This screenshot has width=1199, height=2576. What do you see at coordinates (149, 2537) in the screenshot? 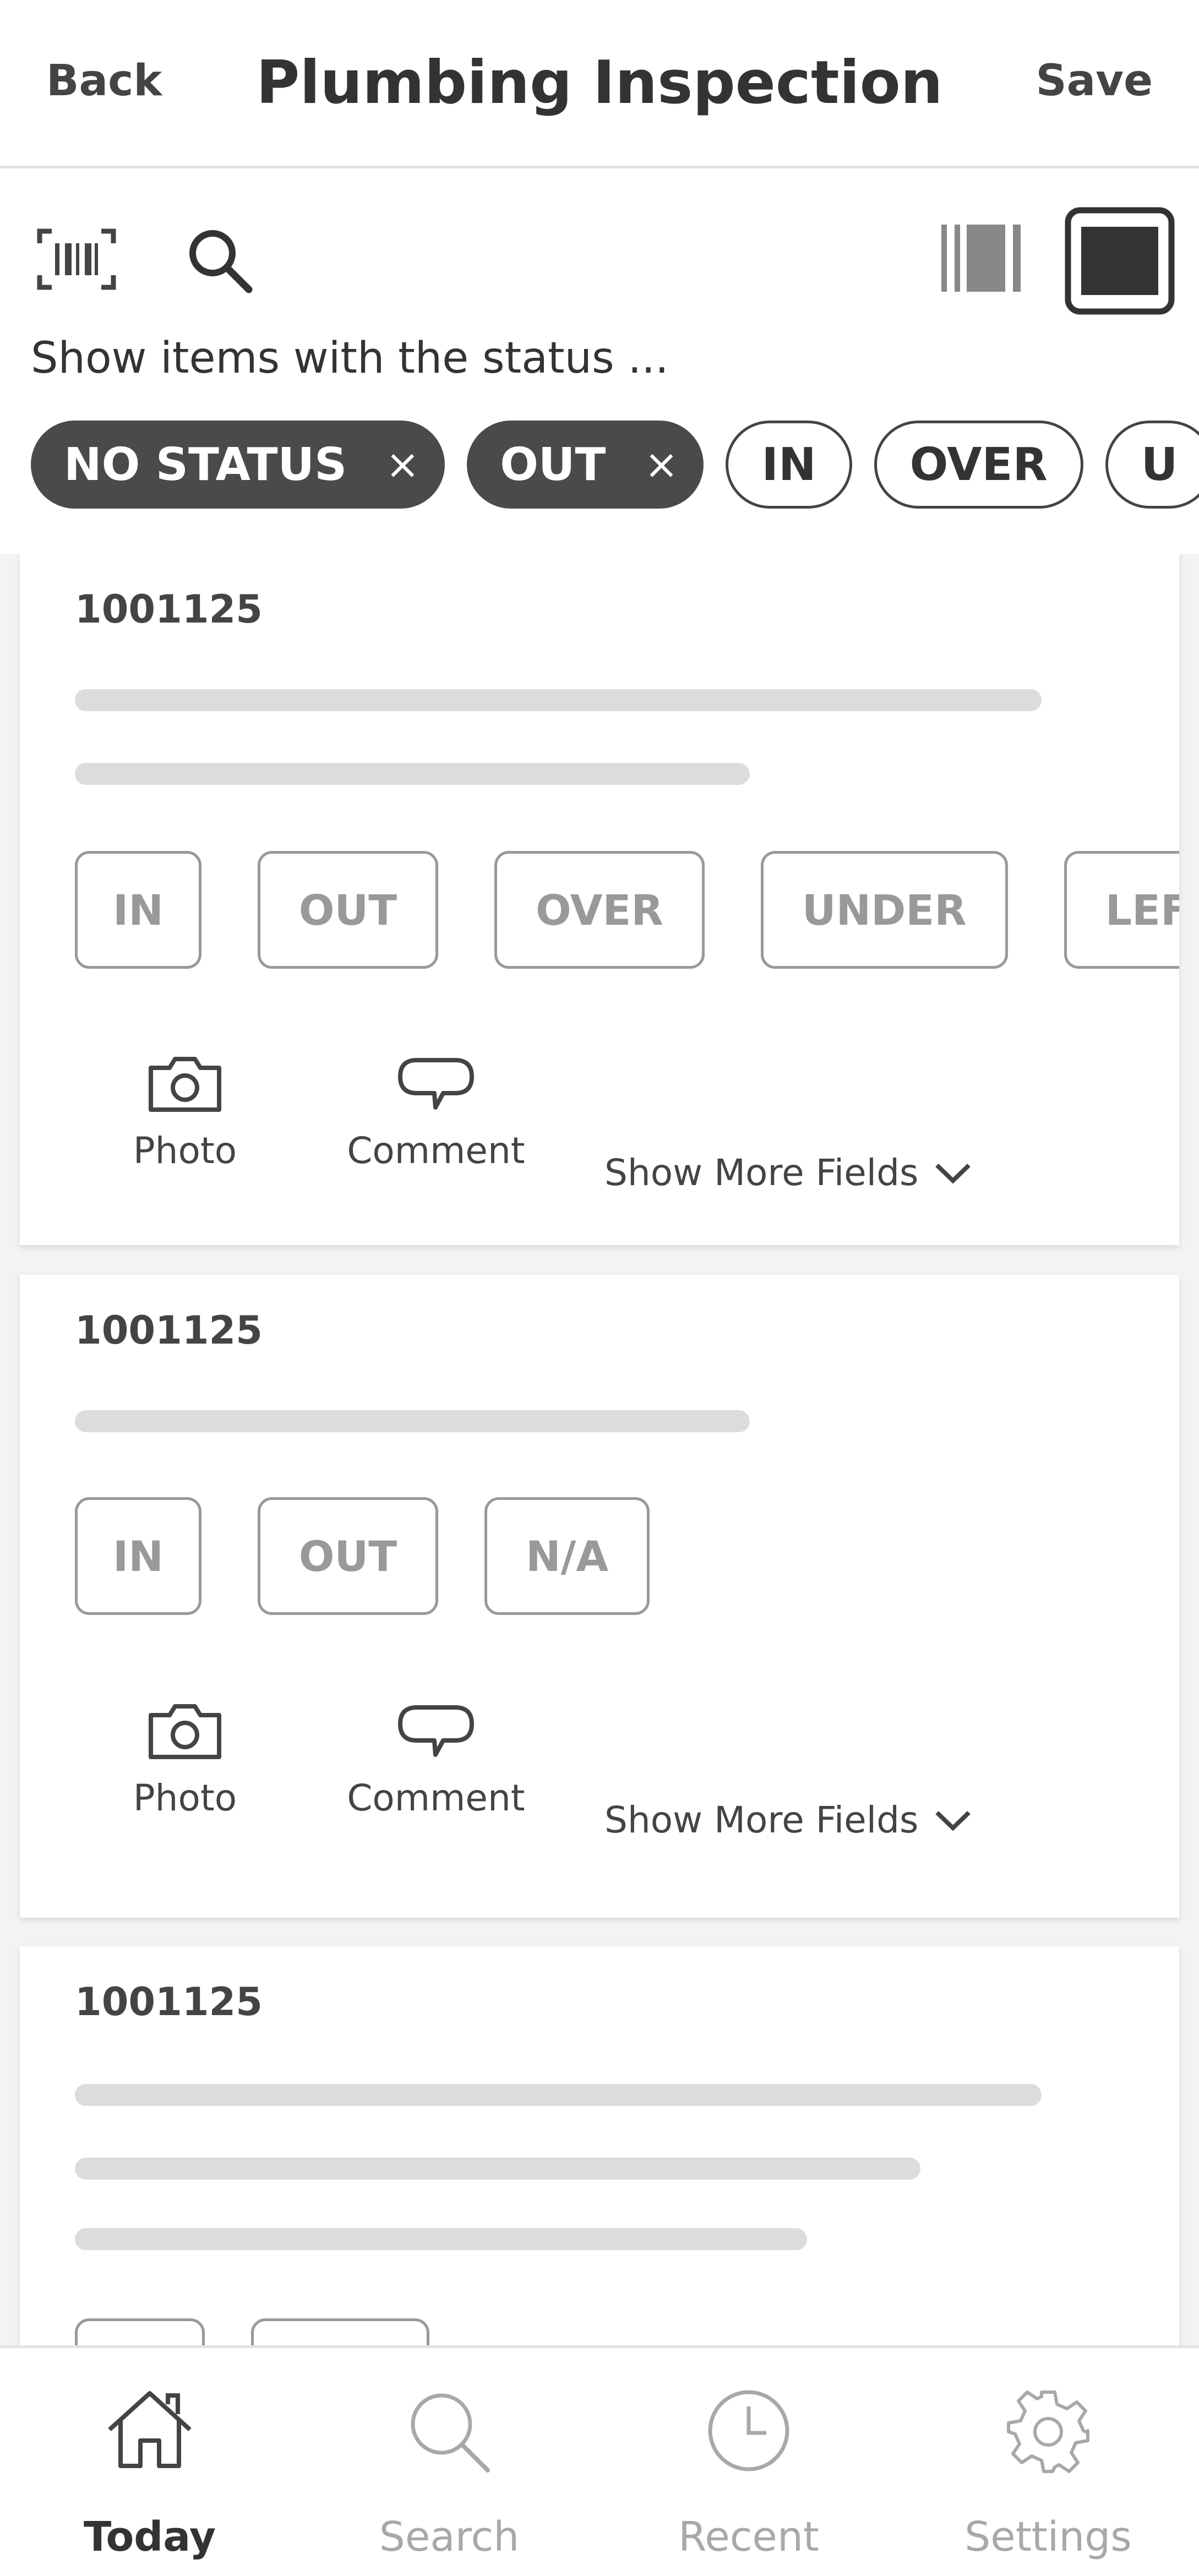
I see `nav-label: Today` at bounding box center [149, 2537].